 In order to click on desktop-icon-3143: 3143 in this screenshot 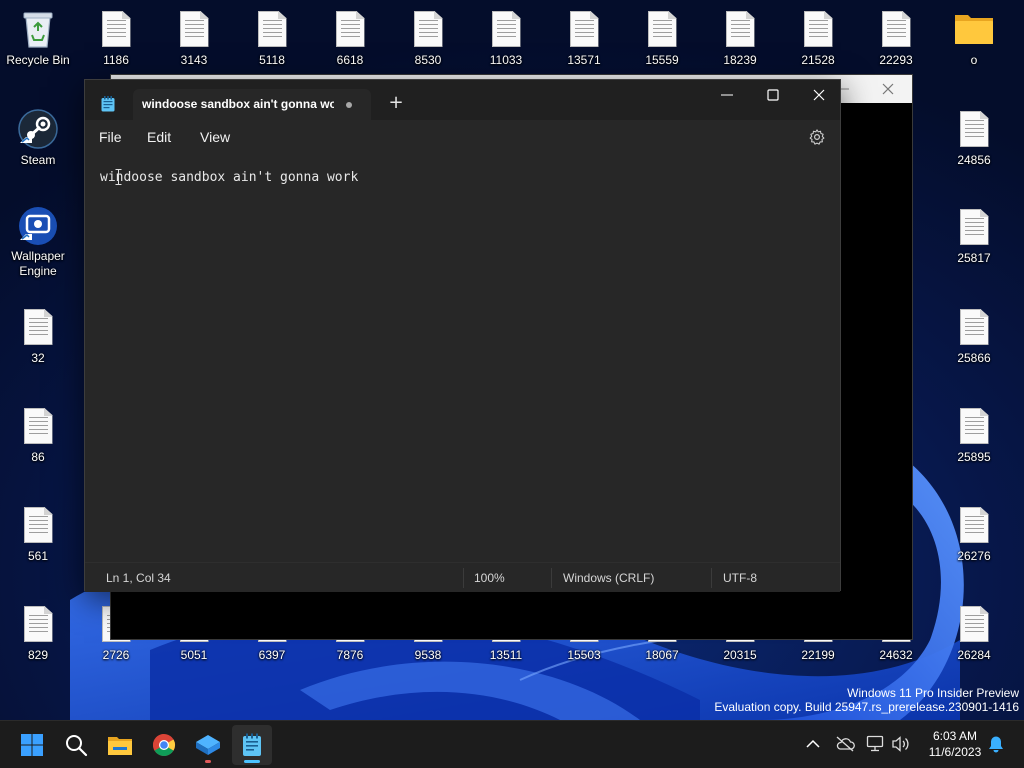, I will do `click(194, 41)`.